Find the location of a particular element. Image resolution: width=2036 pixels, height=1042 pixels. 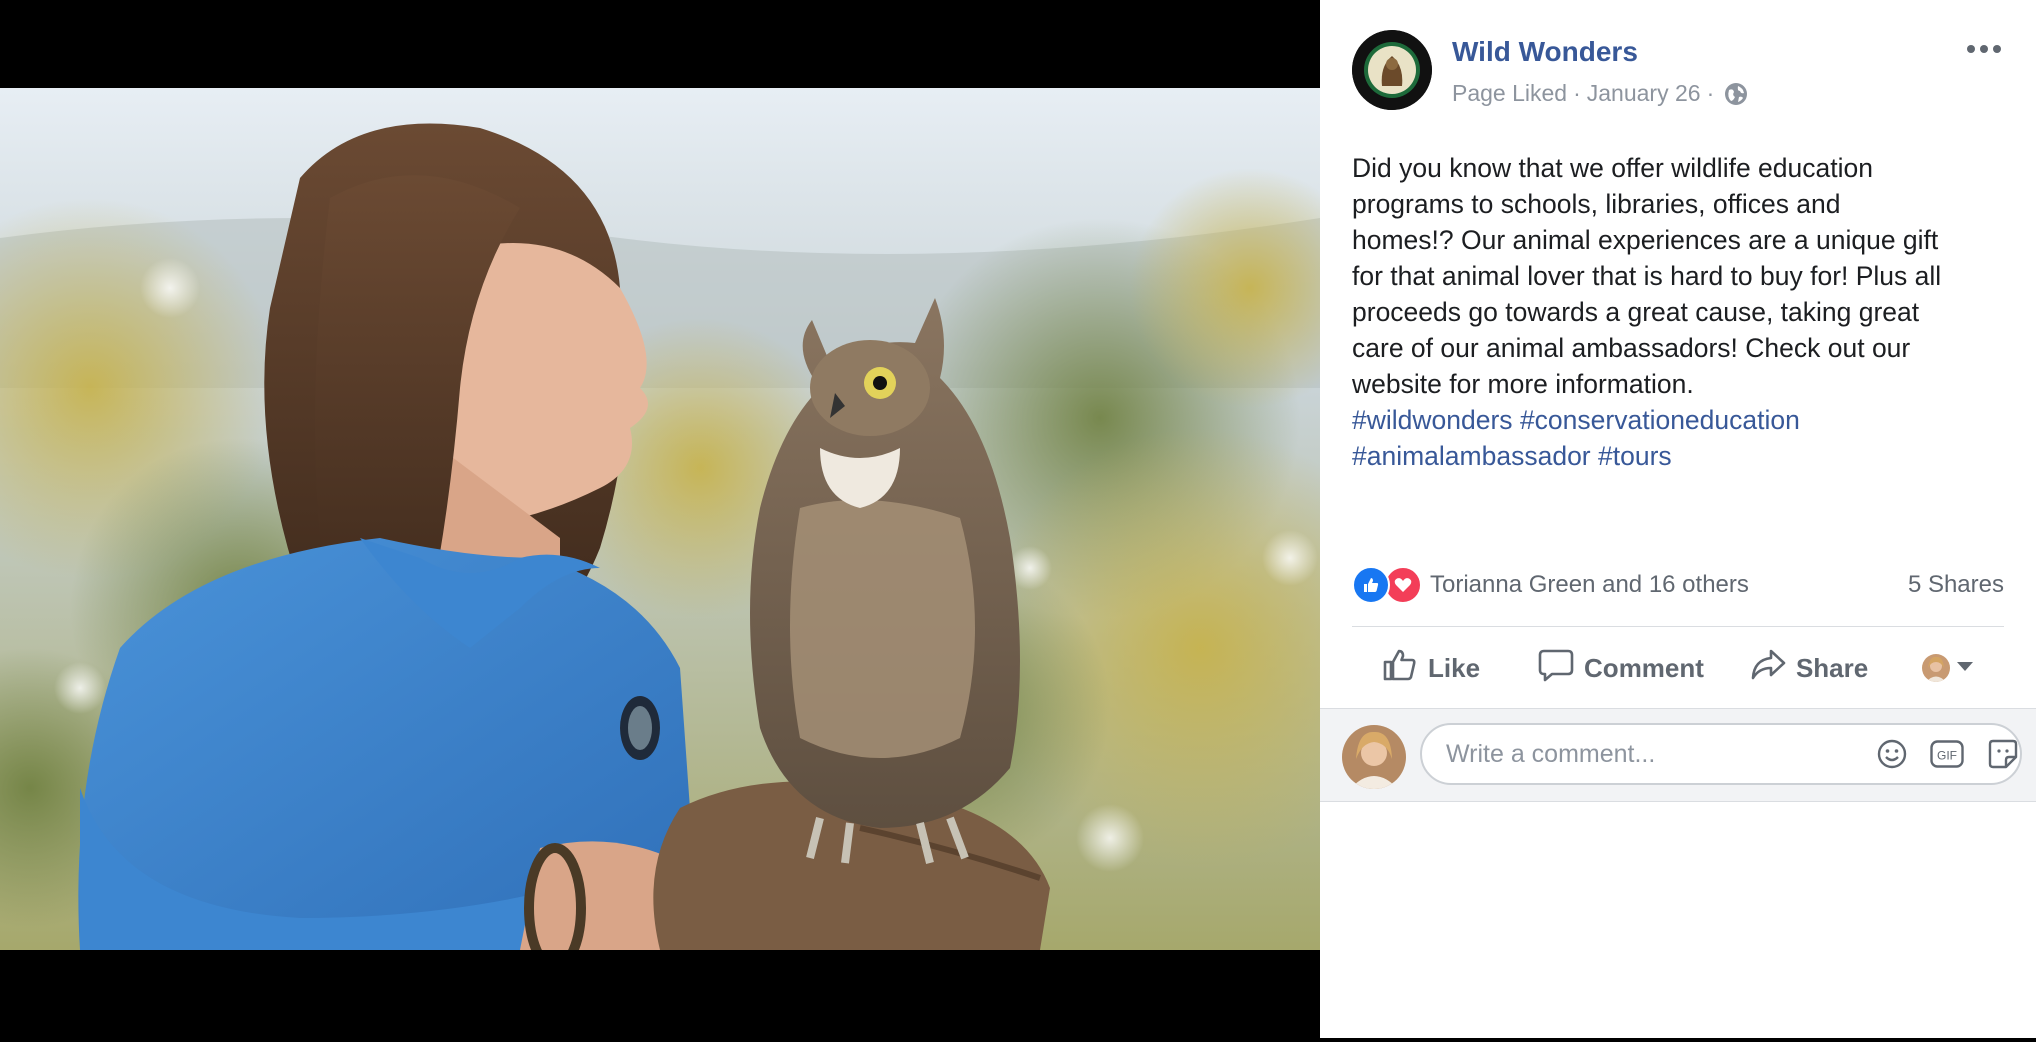

reactors-link: Torianna Green and 16 others is located at coordinates (1589, 585).